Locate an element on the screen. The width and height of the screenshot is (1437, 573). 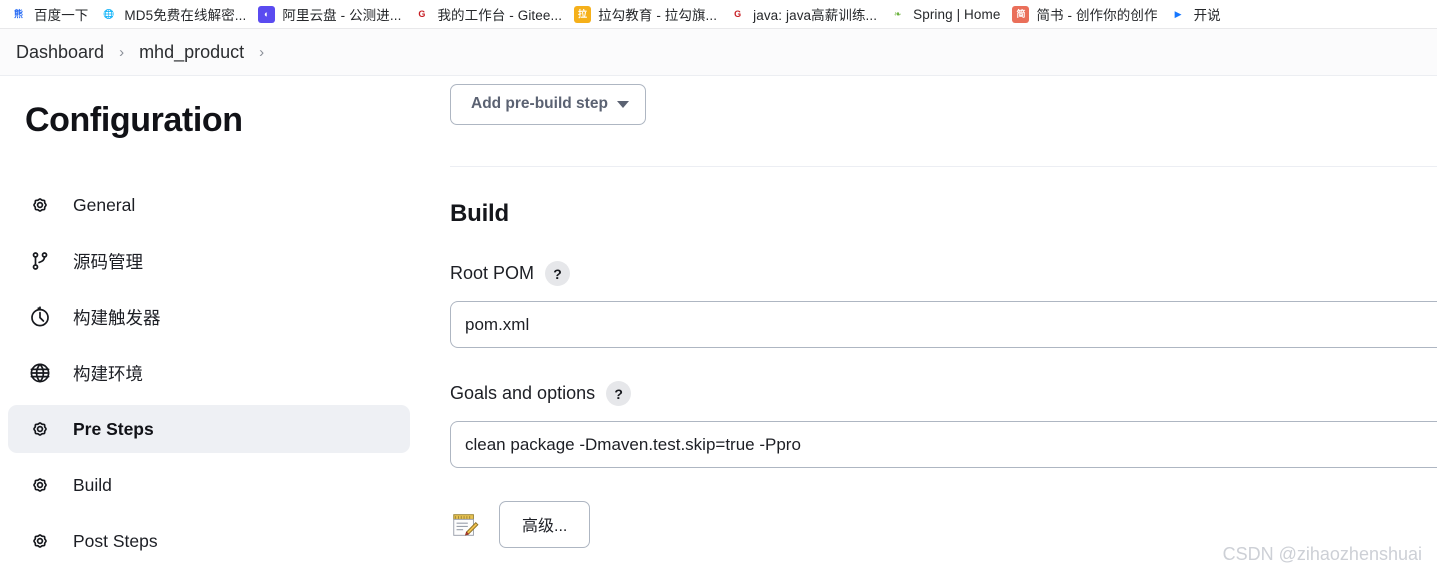
help-icon-goals-and-options: ? is located at coordinates (619, 393).